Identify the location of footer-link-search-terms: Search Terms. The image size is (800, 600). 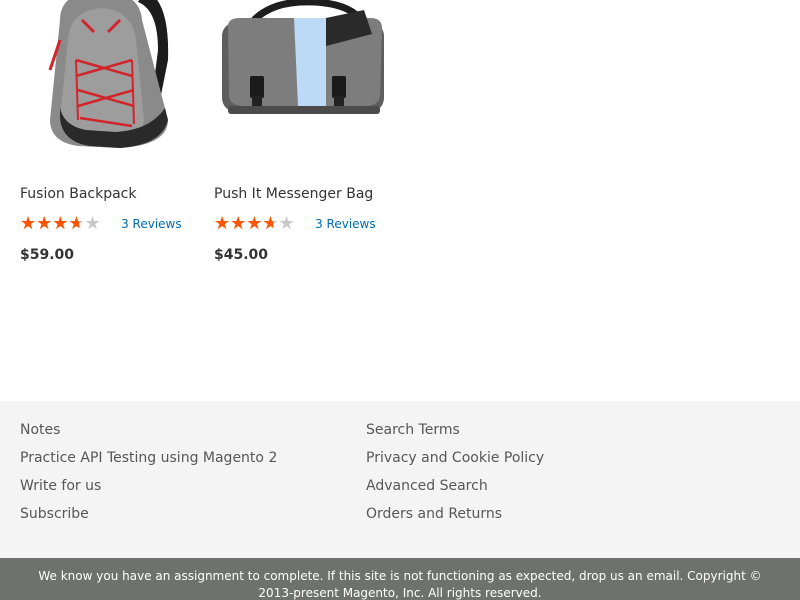
(455, 435).